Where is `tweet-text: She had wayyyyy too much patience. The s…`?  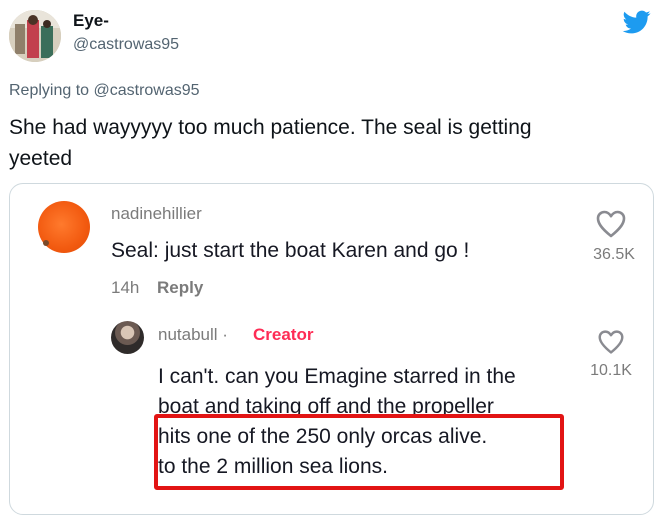 tweet-text: She had wayyyyy too much patience. The s… is located at coordinates (329, 143).